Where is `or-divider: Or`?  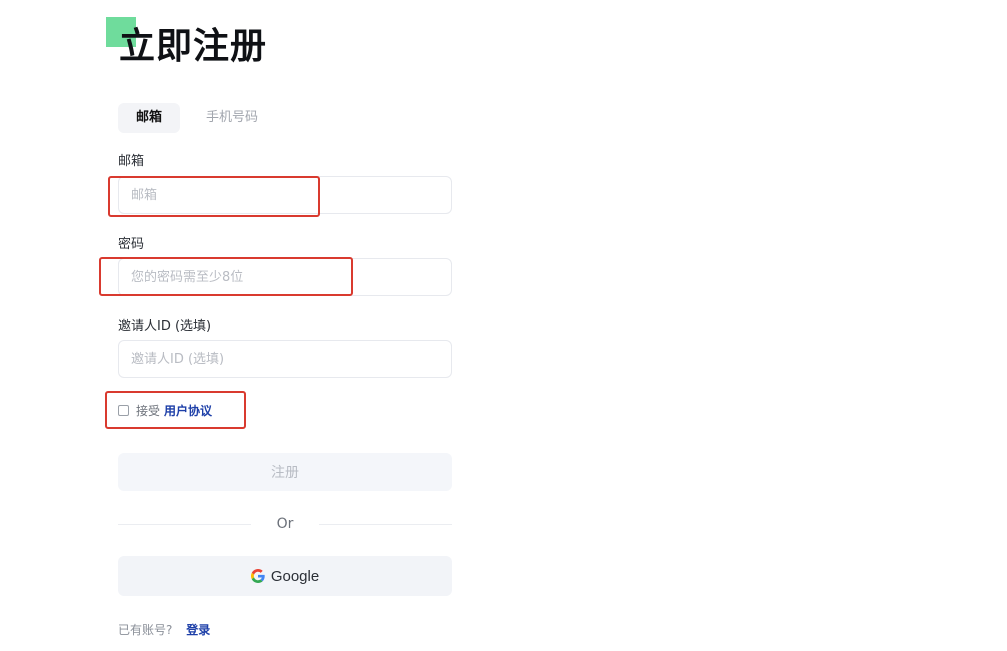 or-divider: Or is located at coordinates (285, 524).